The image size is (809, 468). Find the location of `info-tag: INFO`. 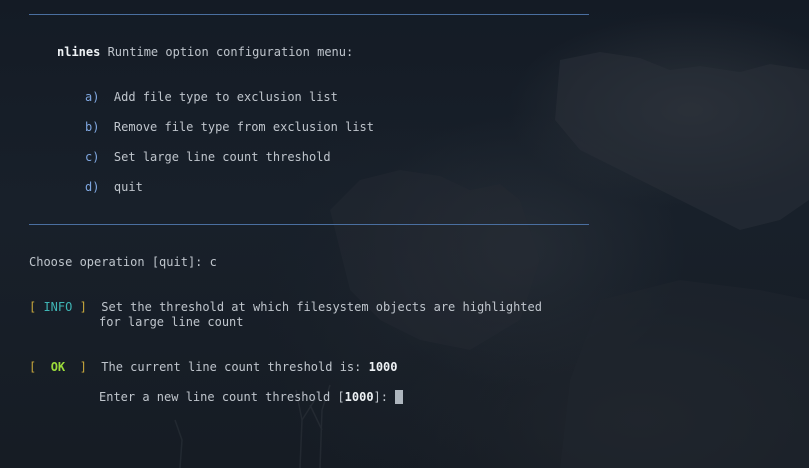

info-tag: INFO is located at coordinates (58, 307).